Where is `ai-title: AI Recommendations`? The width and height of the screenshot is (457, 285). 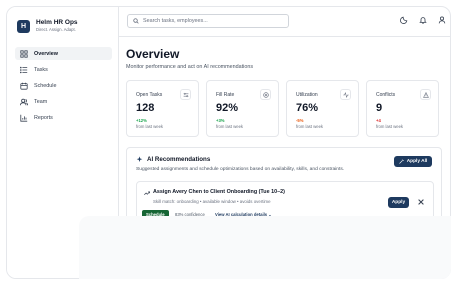 ai-title: AI Recommendations is located at coordinates (179, 159).